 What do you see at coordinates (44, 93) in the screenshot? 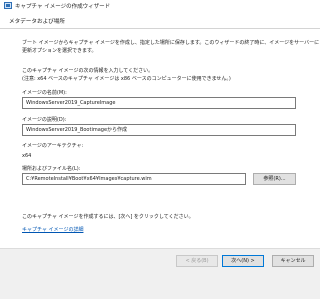
I see `image-name-label: イメージの名前(M):` at bounding box center [44, 93].